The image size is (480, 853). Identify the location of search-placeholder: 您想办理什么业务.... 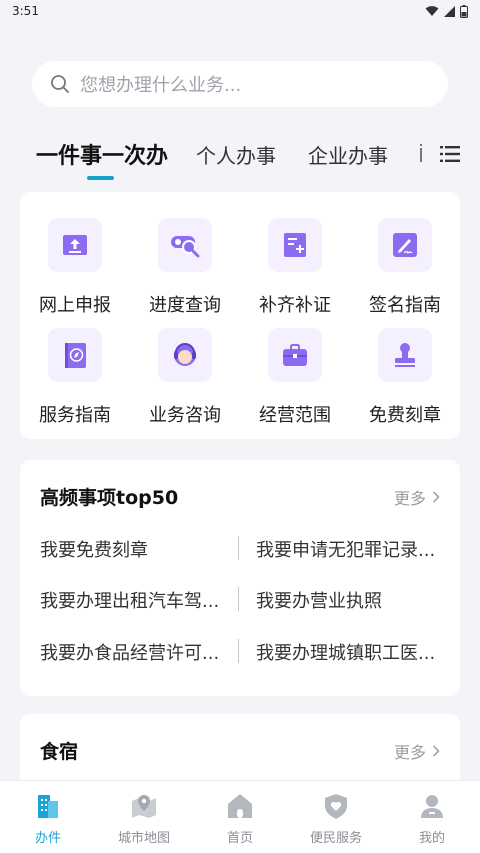
(161, 85).